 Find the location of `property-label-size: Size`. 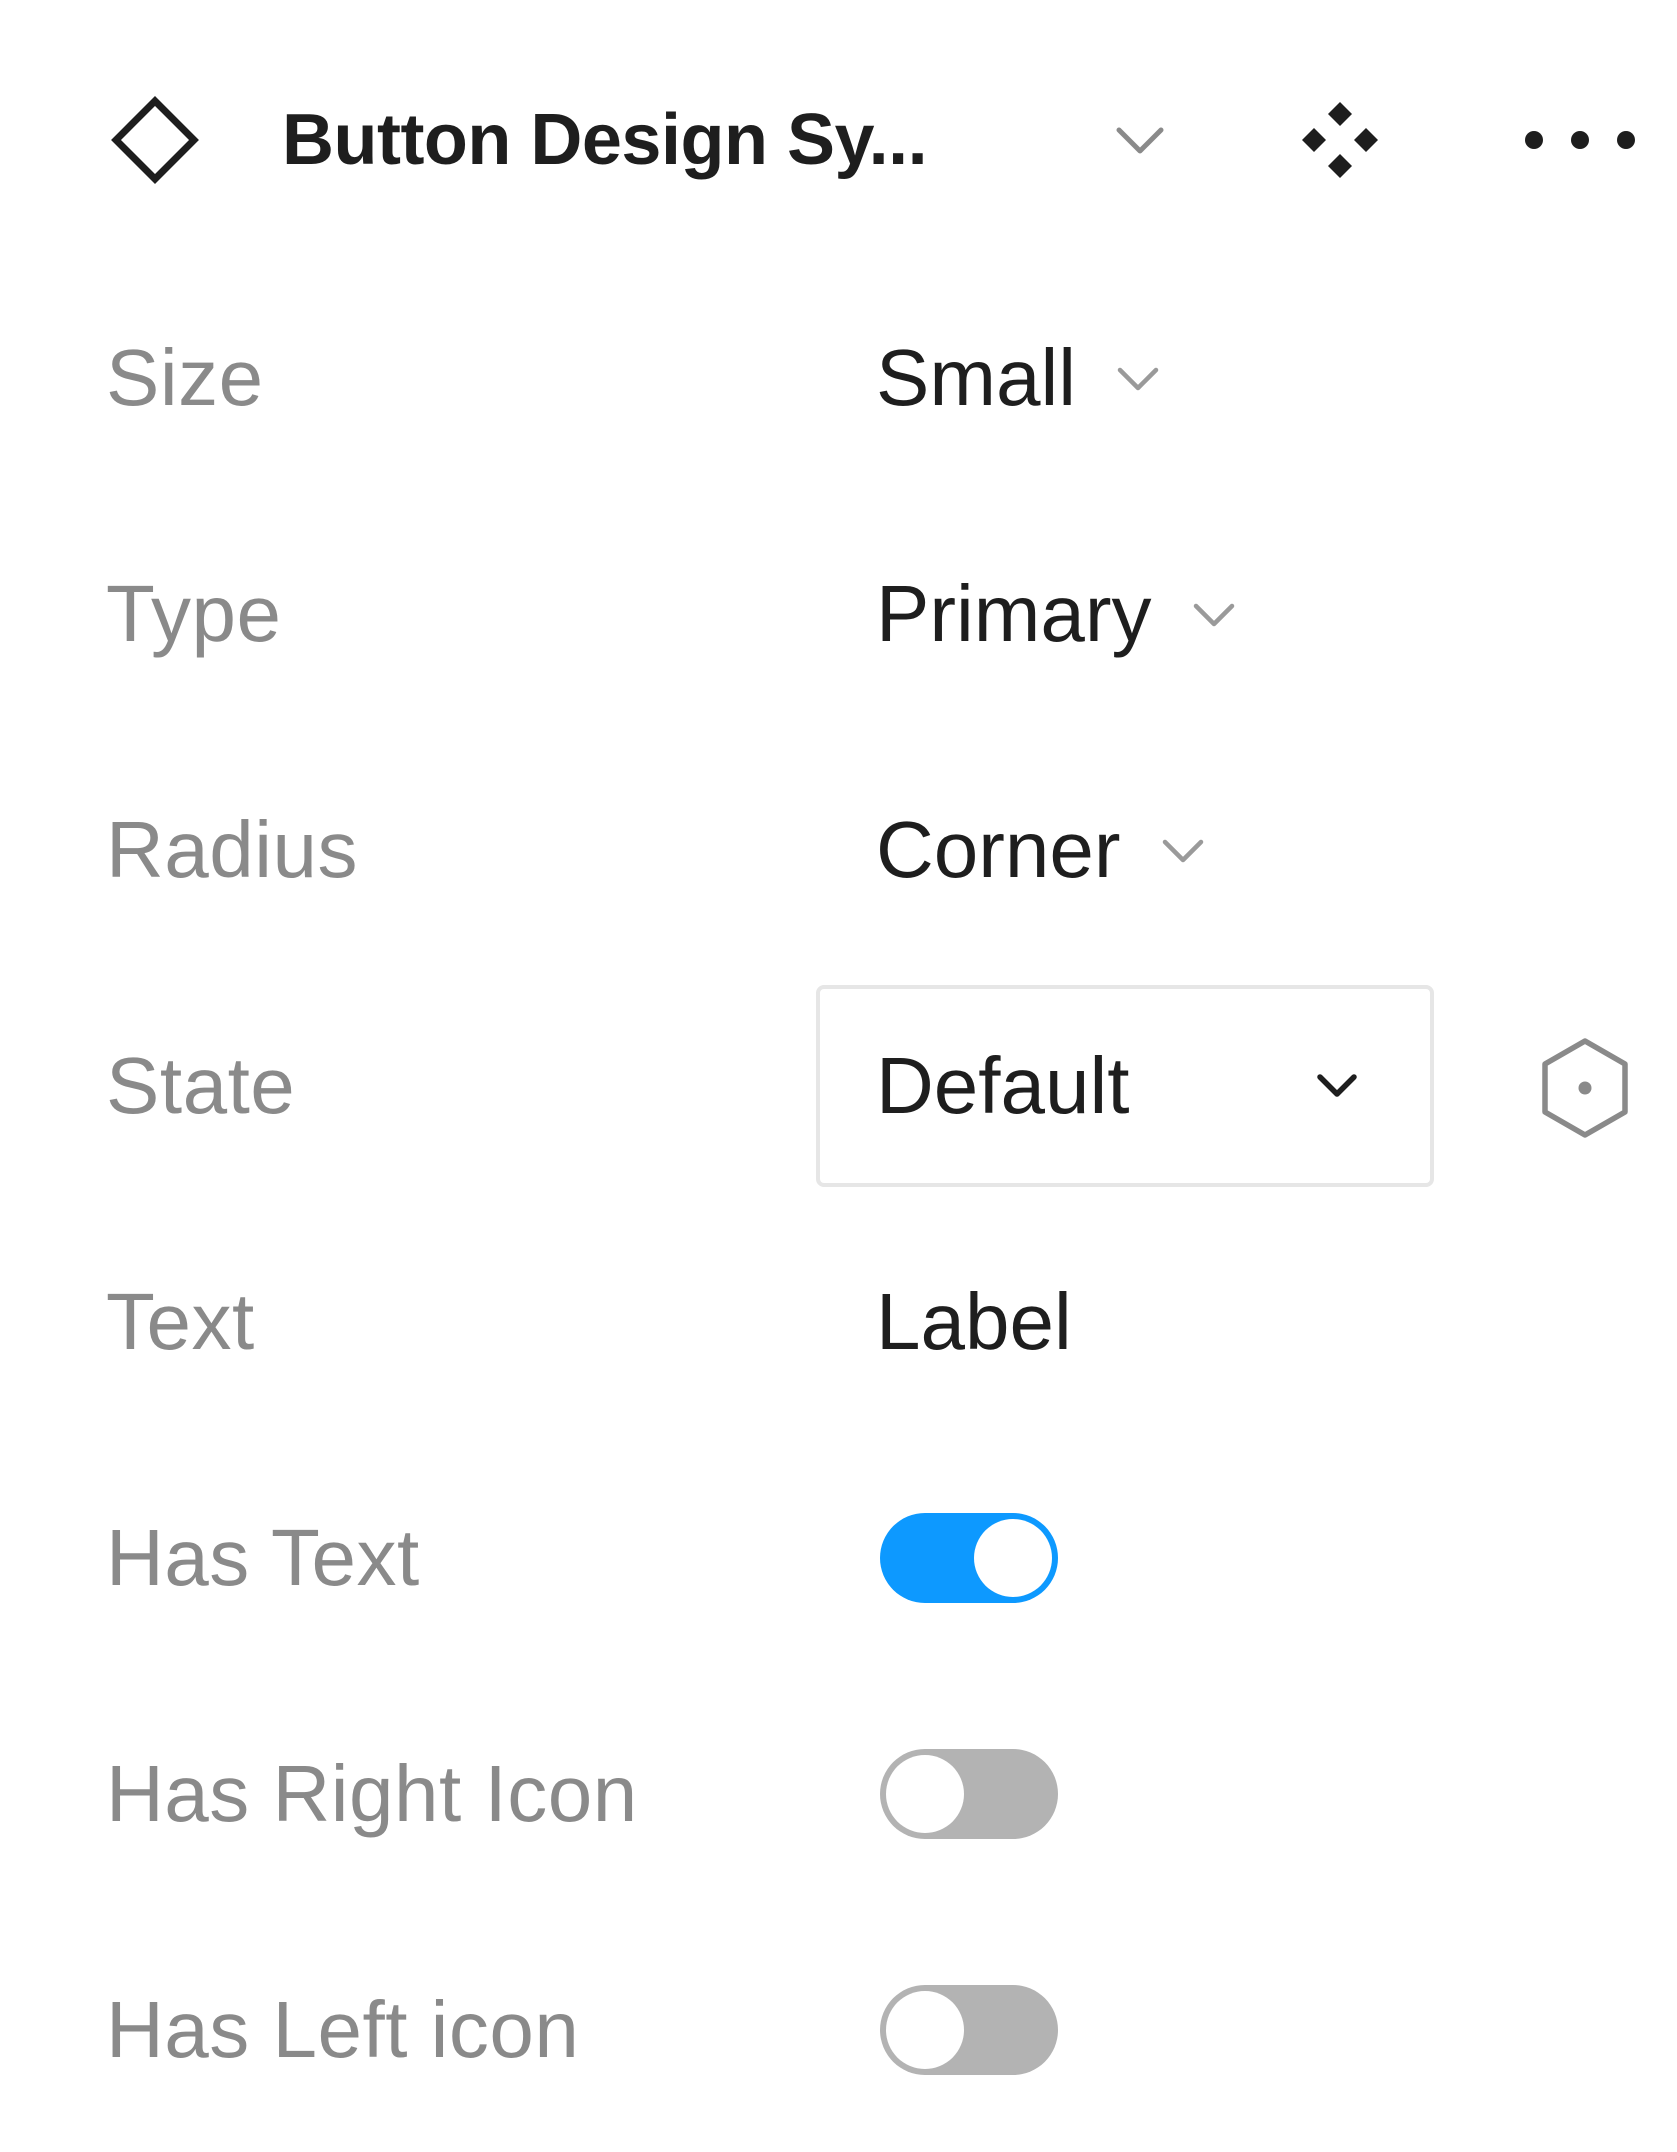

property-label-size: Size is located at coordinates (185, 377).